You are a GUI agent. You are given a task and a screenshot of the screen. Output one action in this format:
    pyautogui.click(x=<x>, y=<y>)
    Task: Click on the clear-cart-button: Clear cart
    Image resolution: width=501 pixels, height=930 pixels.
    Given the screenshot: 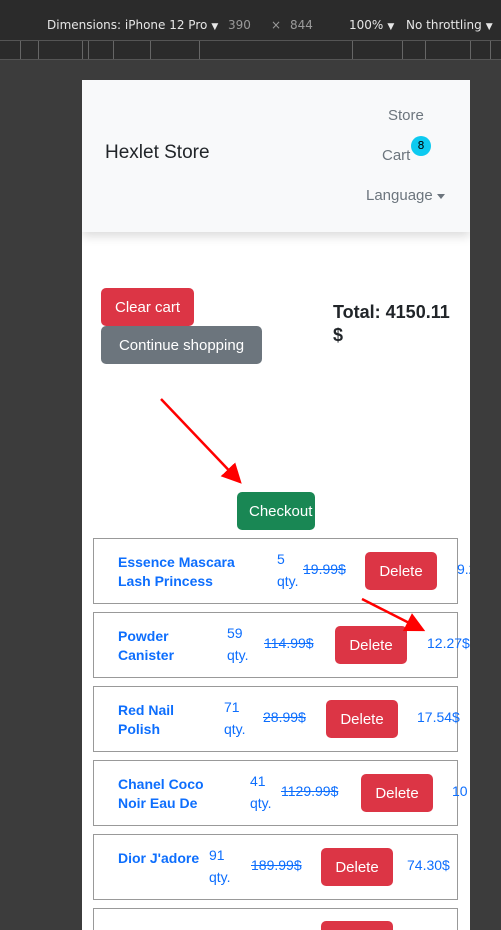 What is the action you would take?
    pyautogui.click(x=147, y=307)
    